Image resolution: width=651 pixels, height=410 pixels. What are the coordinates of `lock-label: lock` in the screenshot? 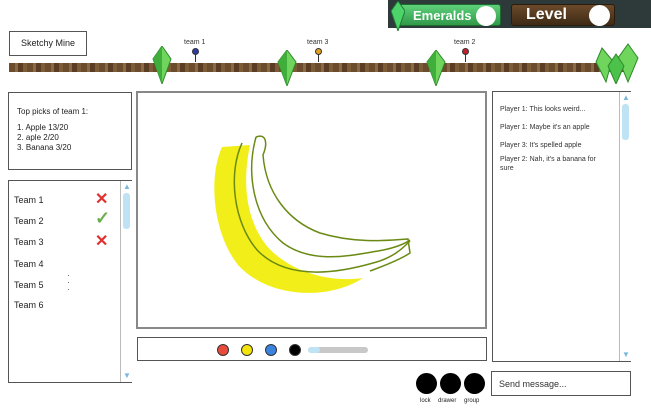 It's located at (425, 401).